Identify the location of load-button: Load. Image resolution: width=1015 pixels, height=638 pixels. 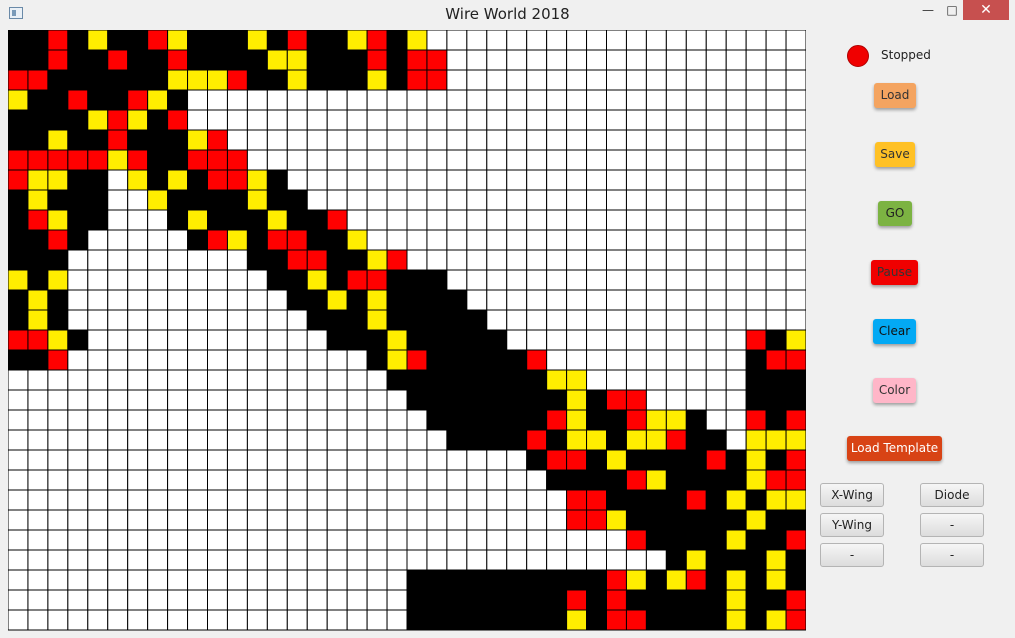
(895, 95).